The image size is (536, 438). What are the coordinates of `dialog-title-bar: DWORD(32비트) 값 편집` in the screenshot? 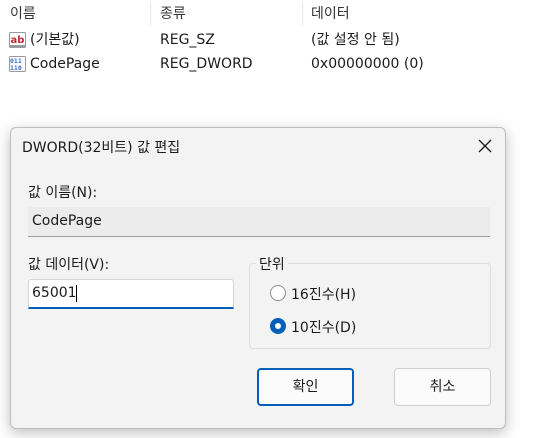 It's located at (258, 146).